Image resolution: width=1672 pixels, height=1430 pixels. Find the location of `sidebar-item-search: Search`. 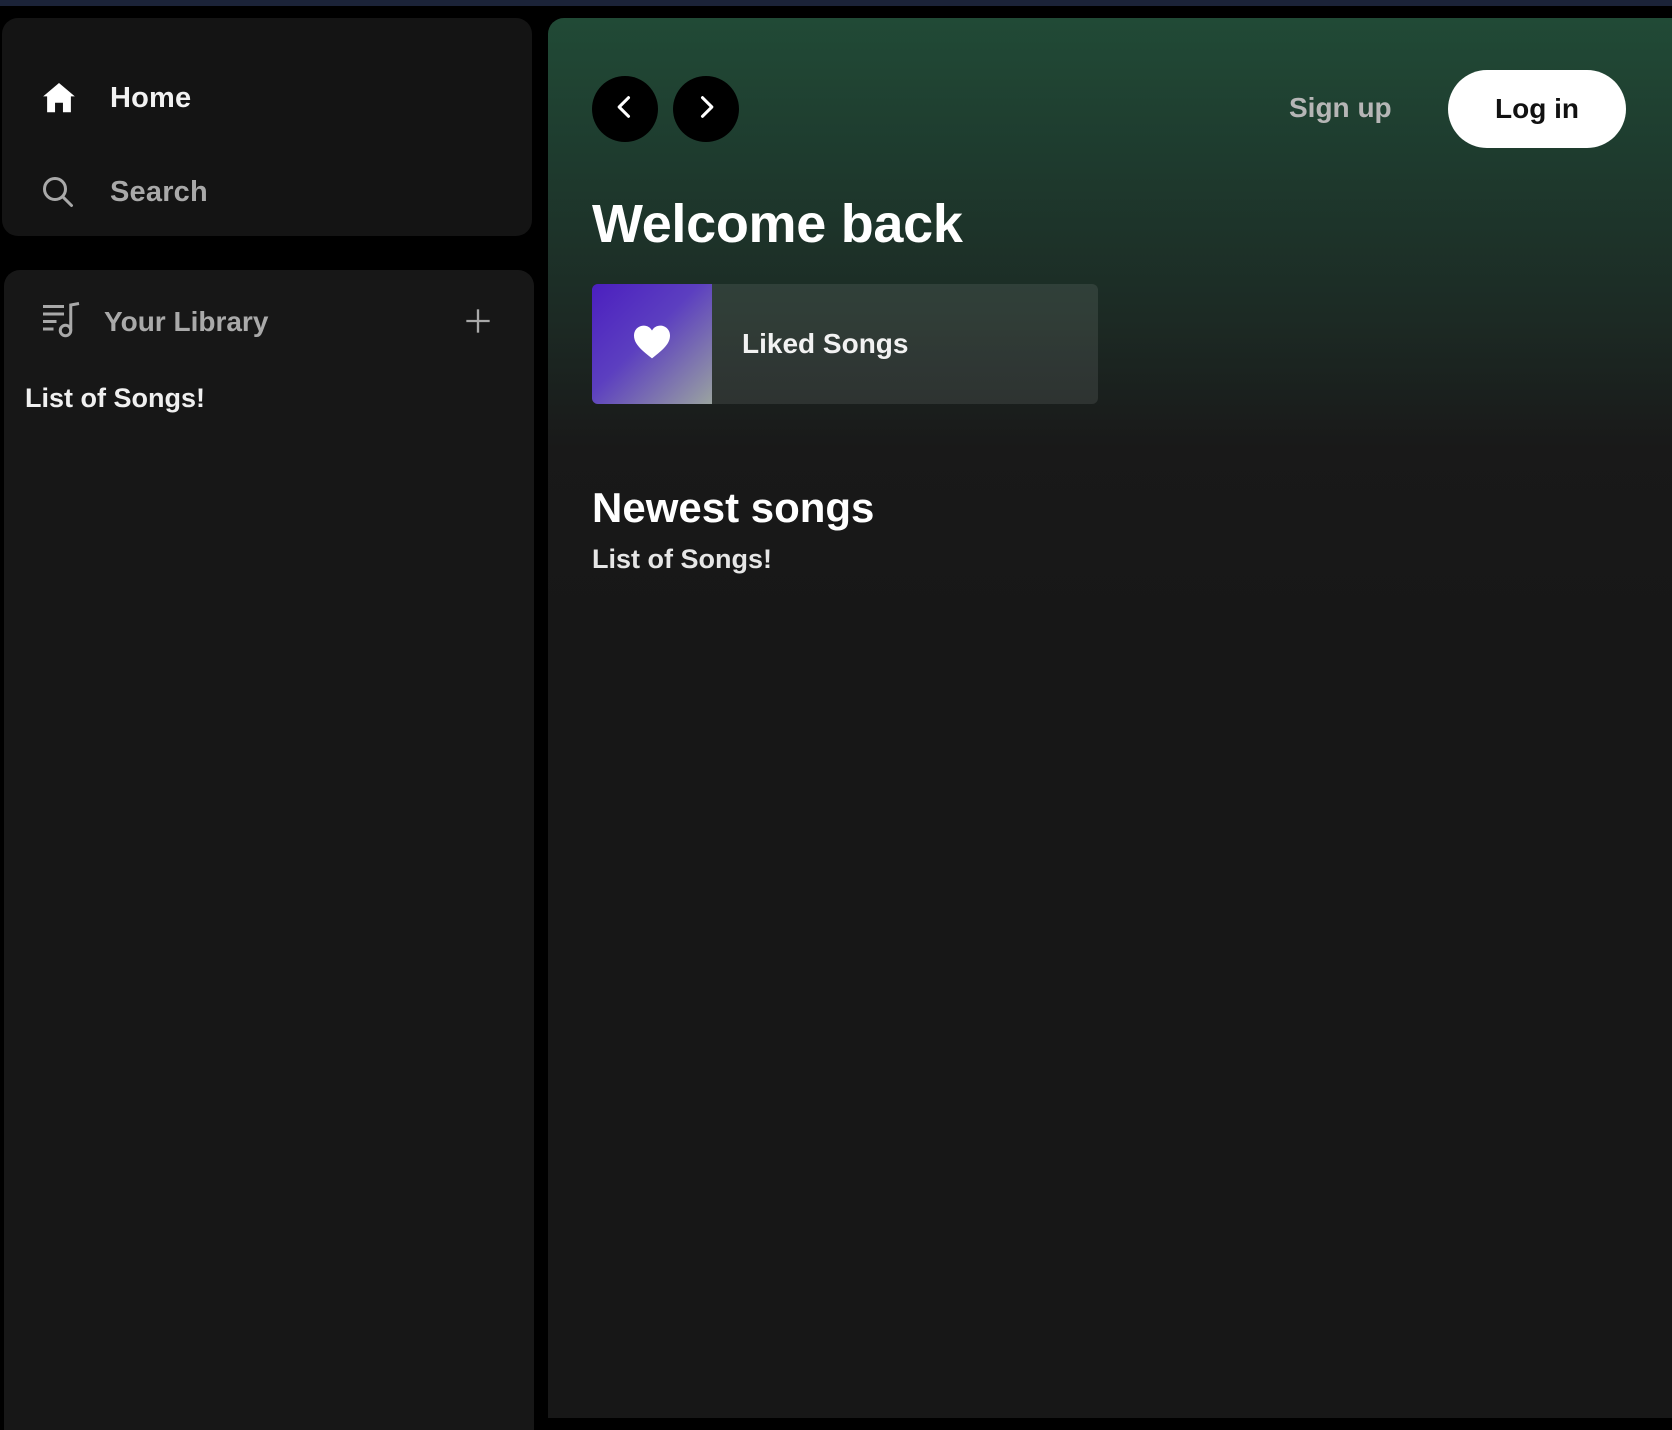

sidebar-item-search: Search is located at coordinates (124, 192).